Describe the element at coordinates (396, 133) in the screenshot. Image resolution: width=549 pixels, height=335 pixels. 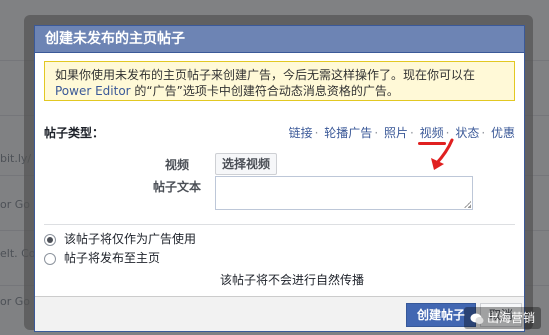
I see `post-type-photo: 照片` at that location.